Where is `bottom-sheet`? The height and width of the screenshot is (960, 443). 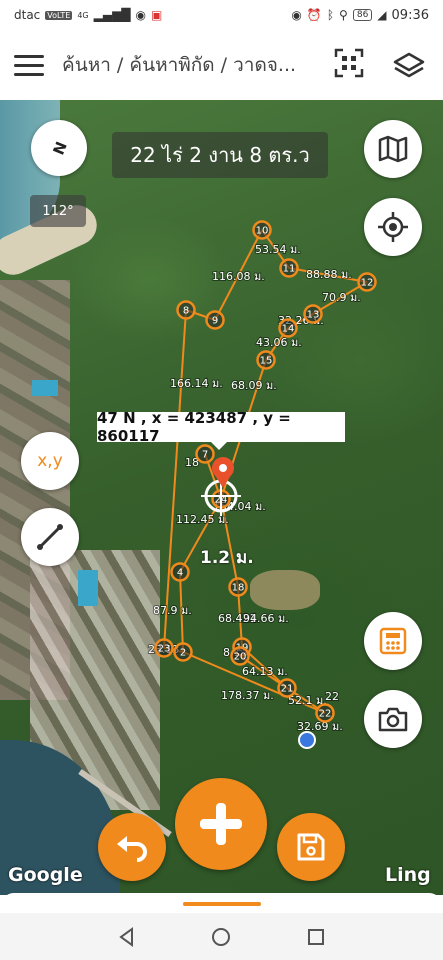 bottom-sheet is located at coordinates (221, 903).